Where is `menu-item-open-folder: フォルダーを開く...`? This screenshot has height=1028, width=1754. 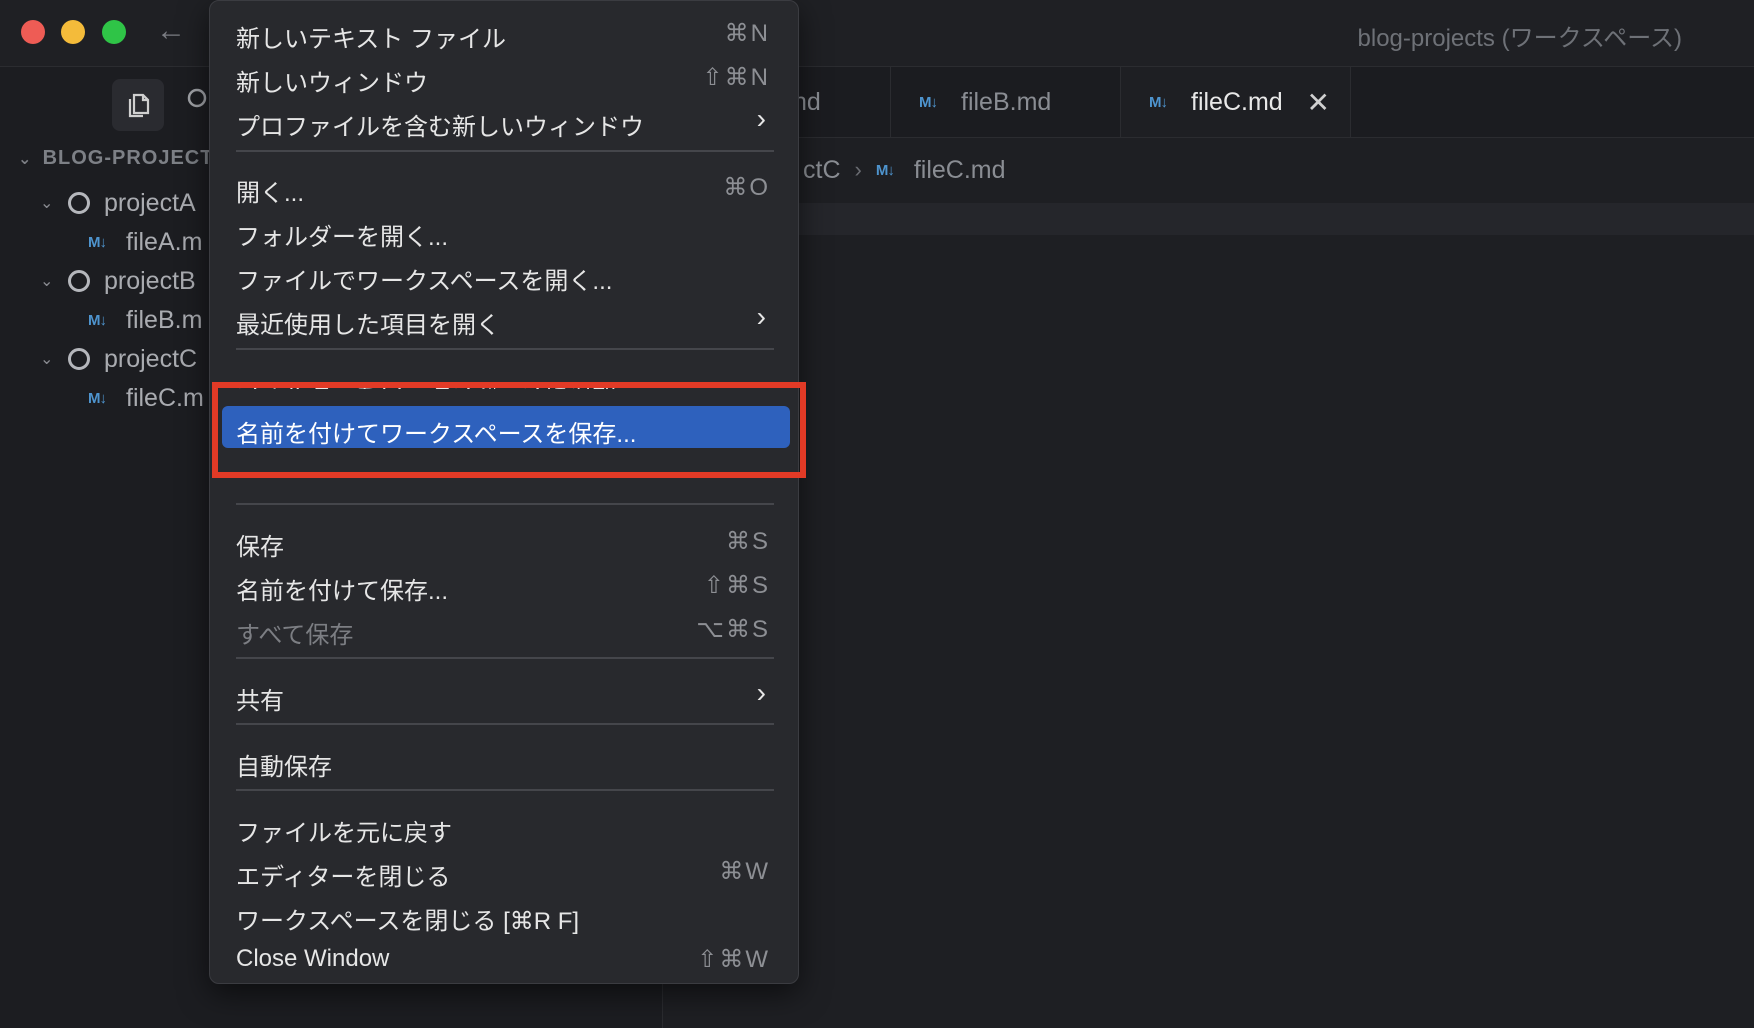 menu-item-open-folder: フォルダーを開く... is located at coordinates (505, 230).